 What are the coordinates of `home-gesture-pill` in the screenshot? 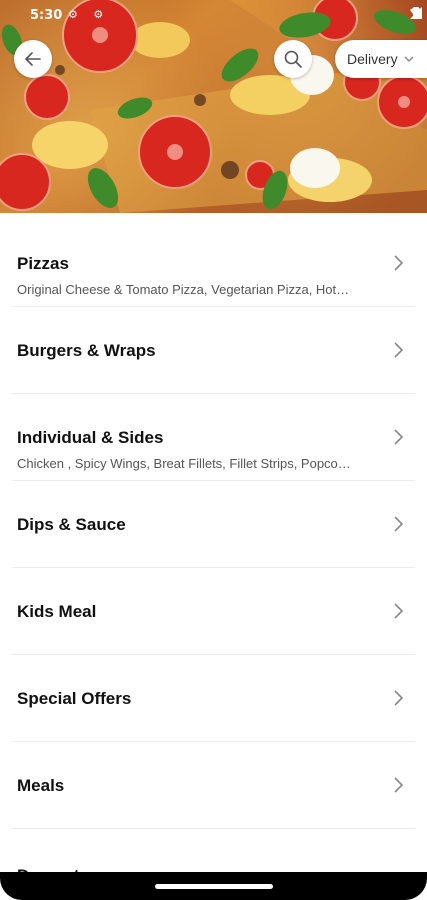 It's located at (214, 886).